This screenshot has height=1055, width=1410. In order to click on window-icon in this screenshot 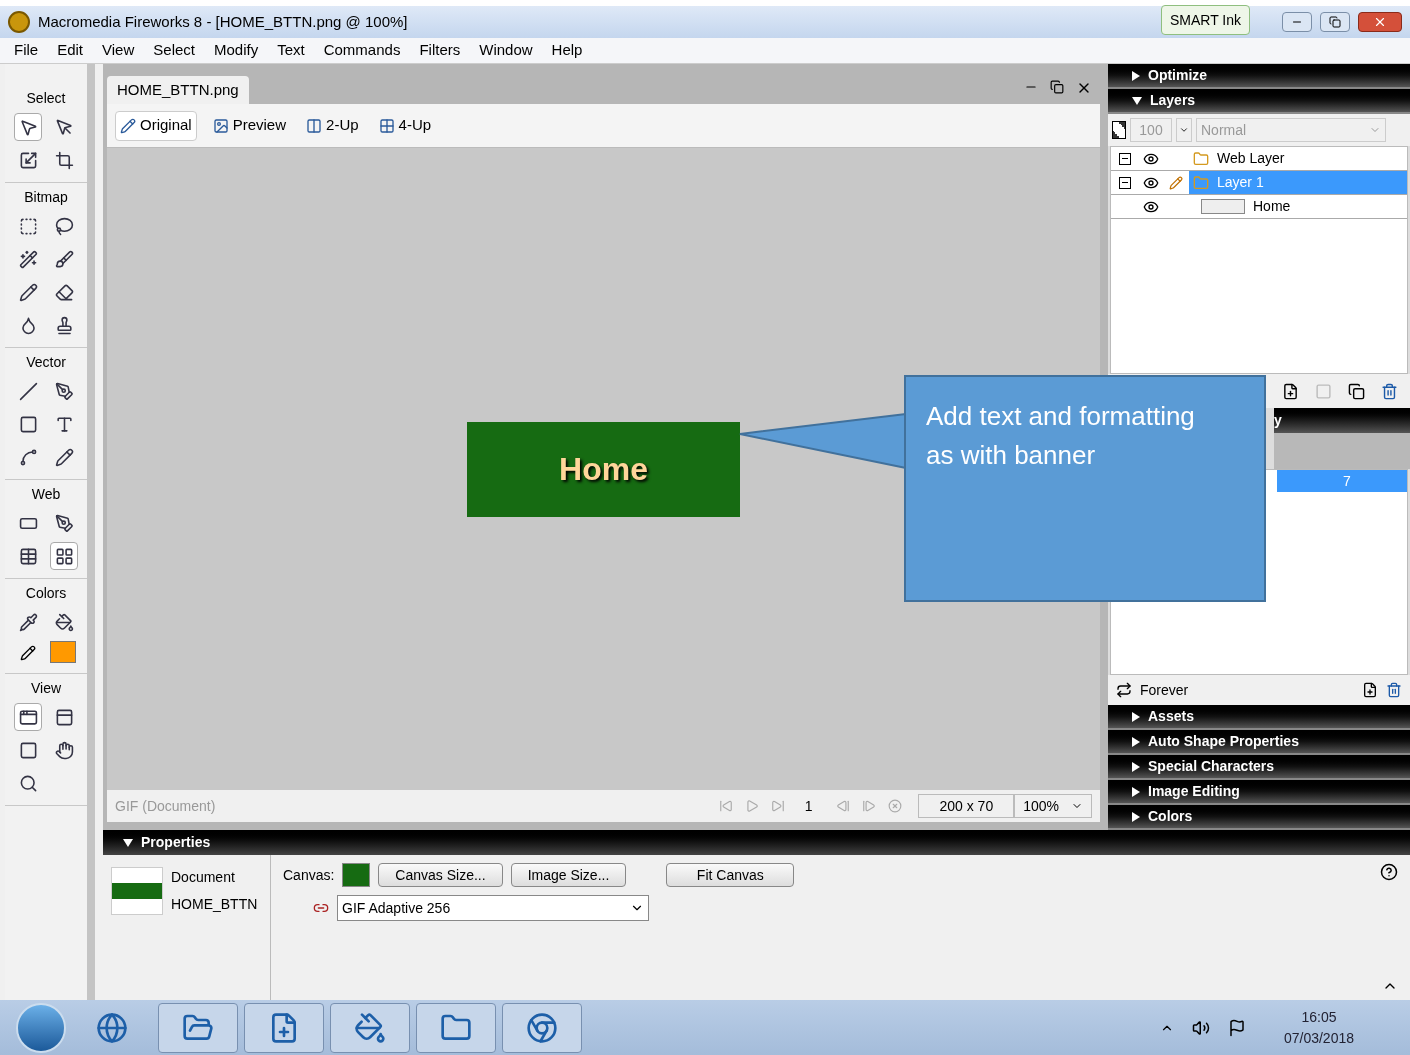, I will do `click(28, 717)`.